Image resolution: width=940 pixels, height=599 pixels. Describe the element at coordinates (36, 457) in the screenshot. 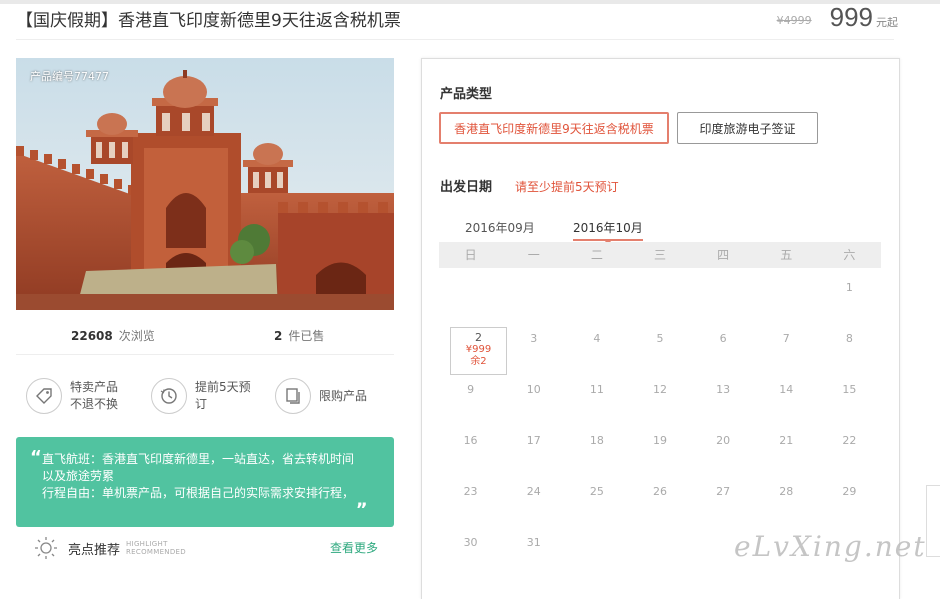

I see `open-quote-icon: “` at that location.